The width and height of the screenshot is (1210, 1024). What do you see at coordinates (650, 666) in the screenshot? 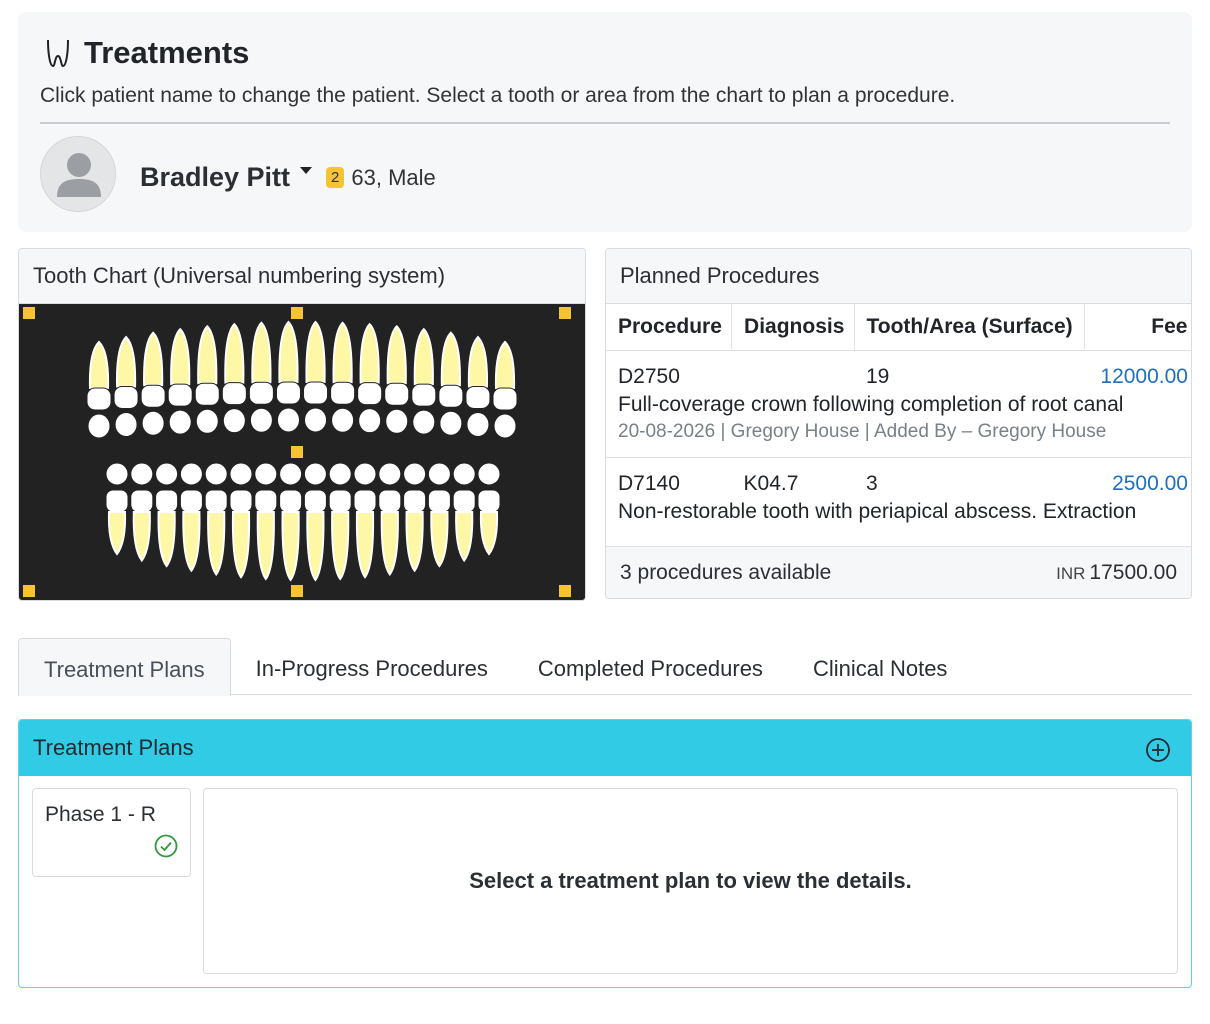
I see `tab-completed-procedures: Completed Procedures` at bounding box center [650, 666].